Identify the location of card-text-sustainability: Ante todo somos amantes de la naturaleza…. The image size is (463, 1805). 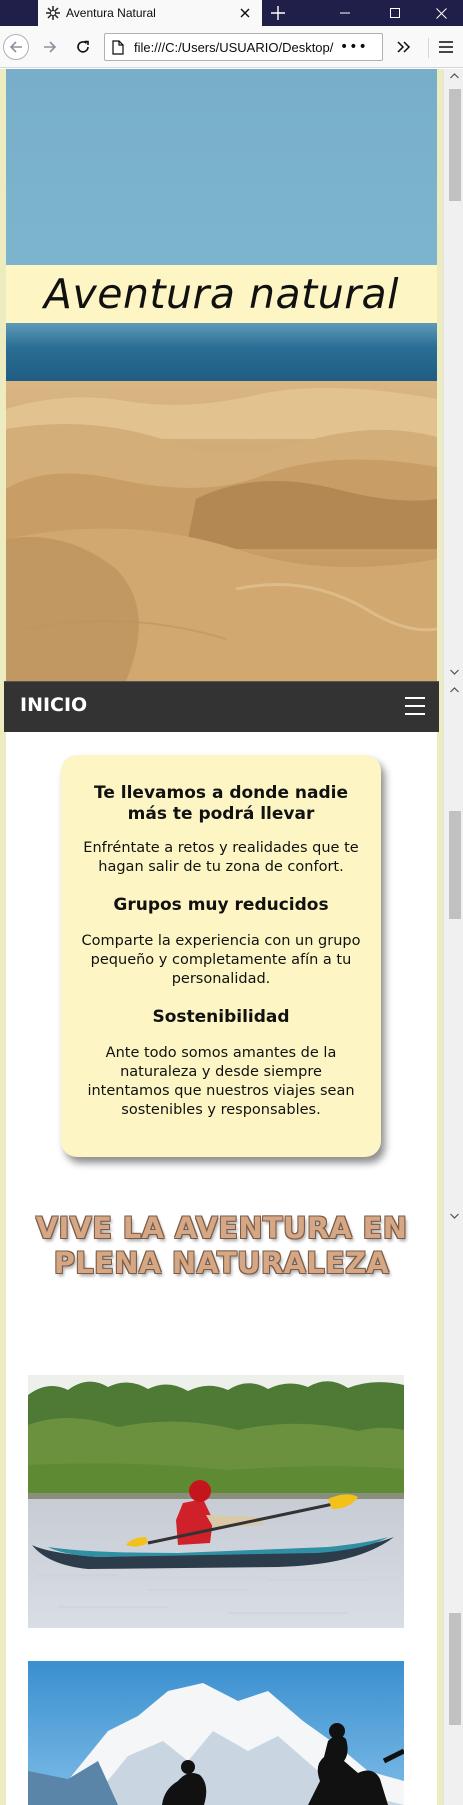
(221, 1081).